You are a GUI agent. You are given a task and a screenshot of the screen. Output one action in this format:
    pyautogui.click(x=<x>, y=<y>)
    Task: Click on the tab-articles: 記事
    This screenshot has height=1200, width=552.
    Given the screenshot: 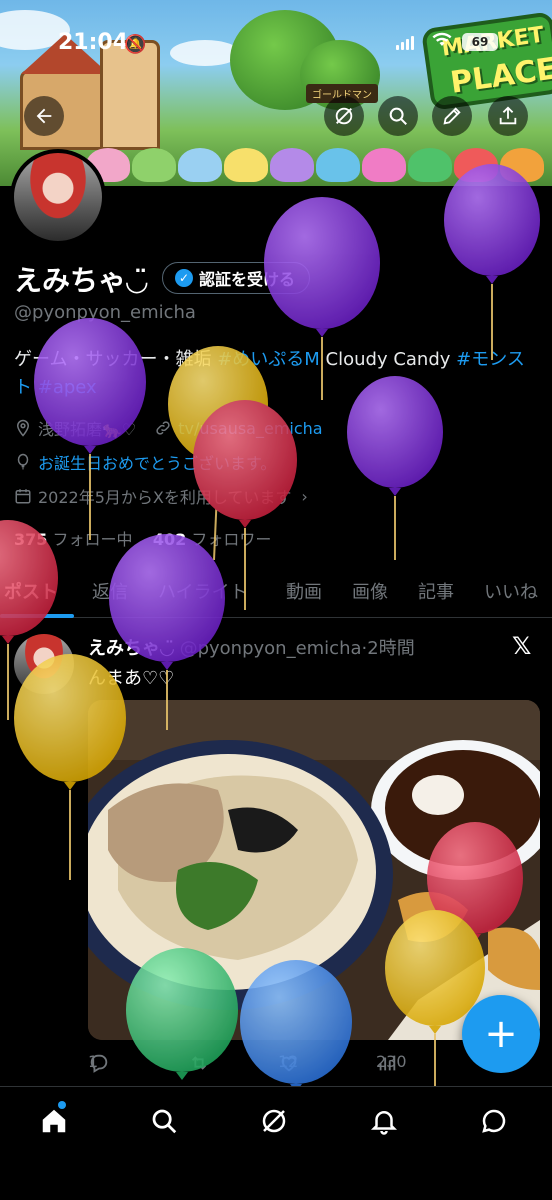 What is the action you would take?
    pyautogui.click(x=436, y=591)
    